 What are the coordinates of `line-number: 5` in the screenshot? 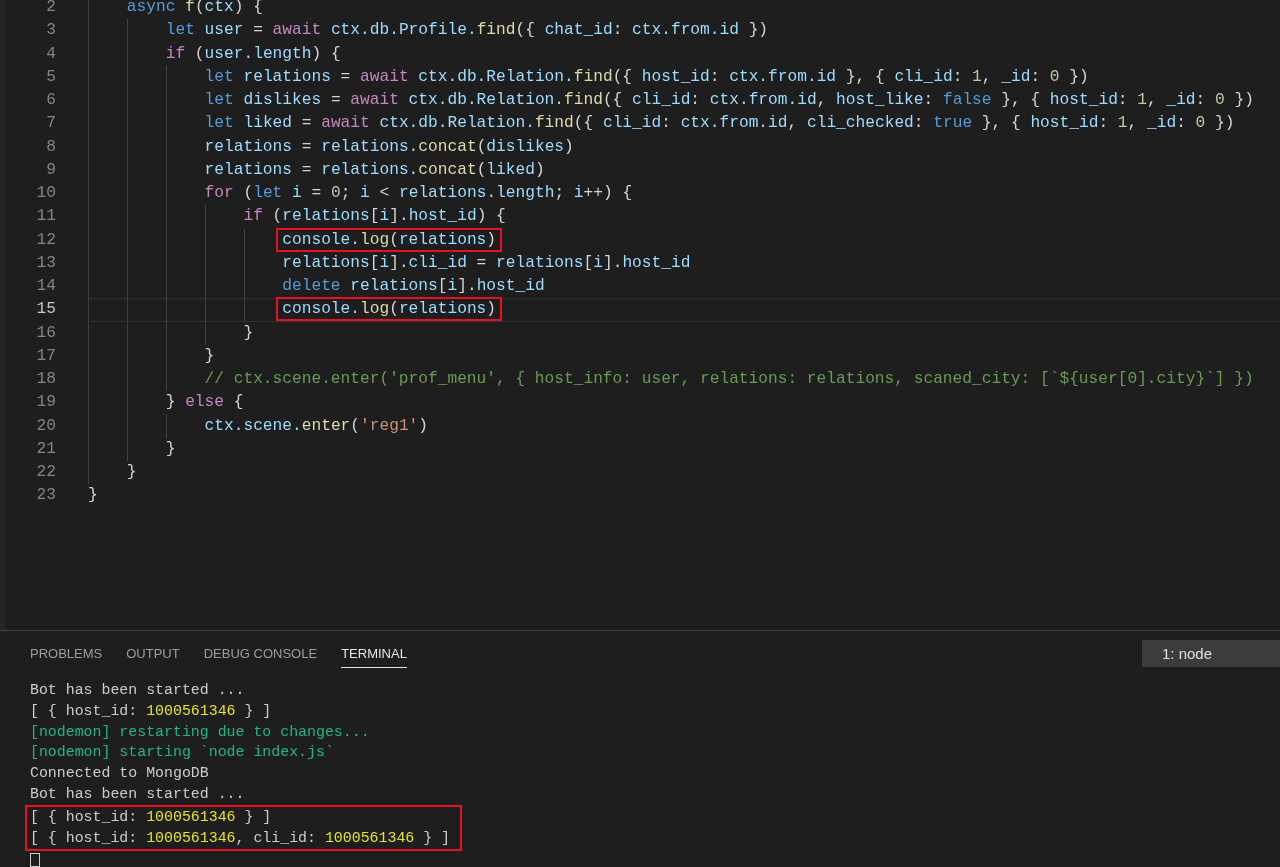 It's located at (50, 77).